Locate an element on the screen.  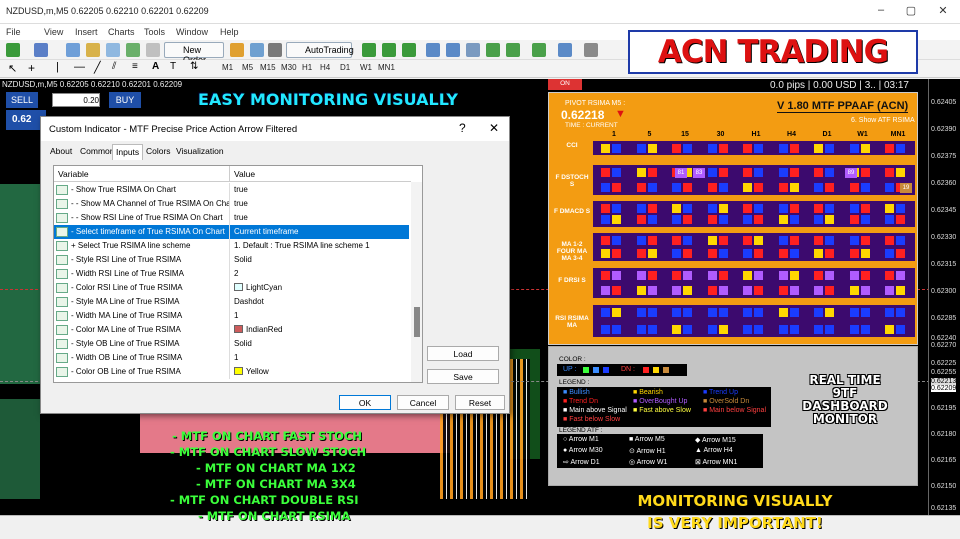
input-row: - Style MA Line of True RSIMA Dashdot is located at coordinates (231, 302).